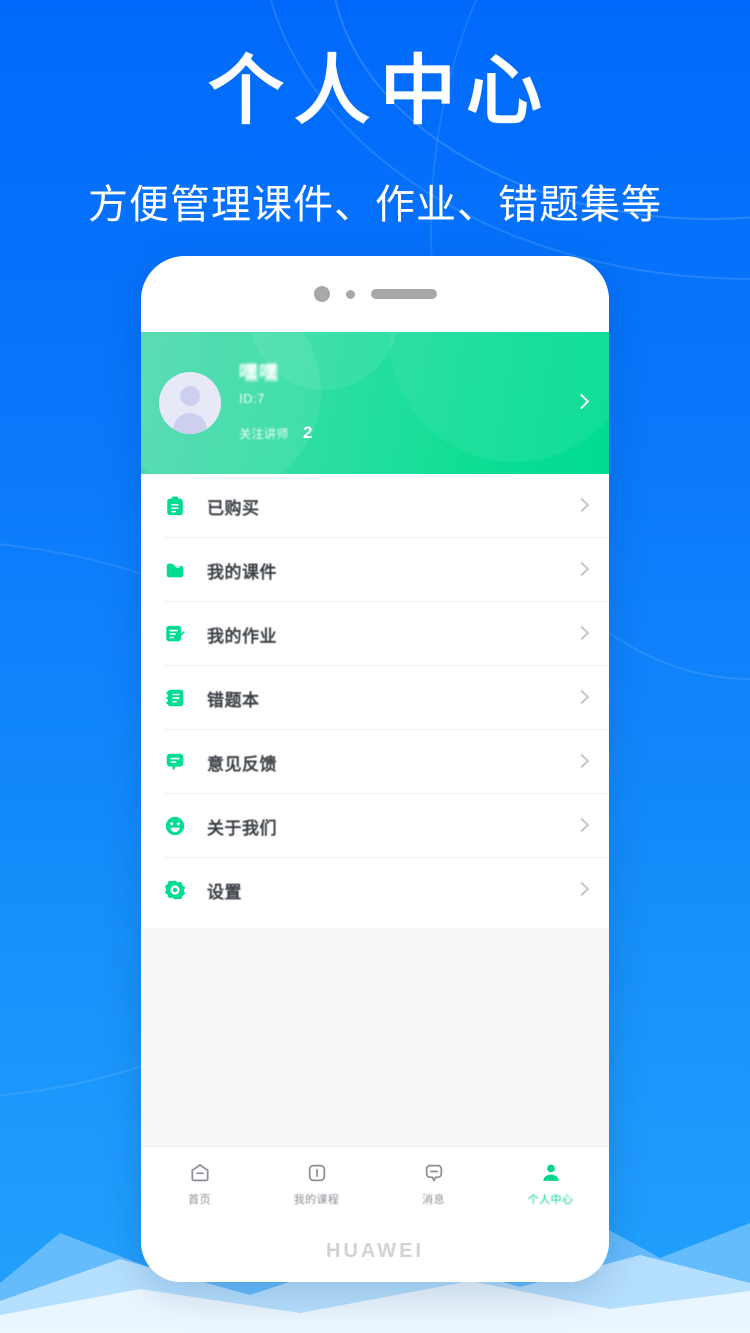  I want to click on page-subtitle: 方便管理课件、作业、错题集等, so click(375, 205).